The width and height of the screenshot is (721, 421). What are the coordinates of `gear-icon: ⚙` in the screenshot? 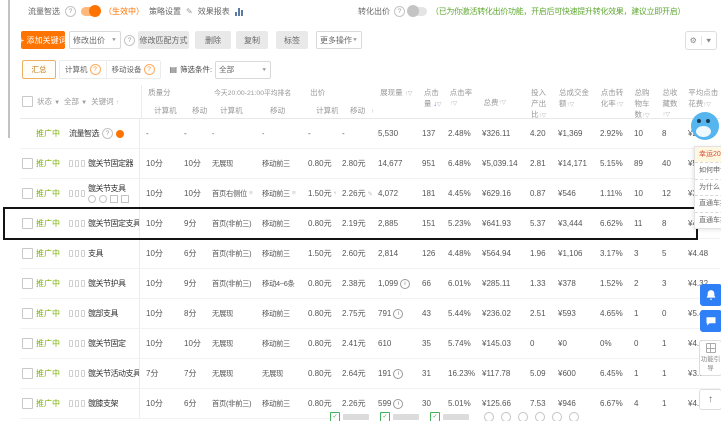 It's located at (694, 40).